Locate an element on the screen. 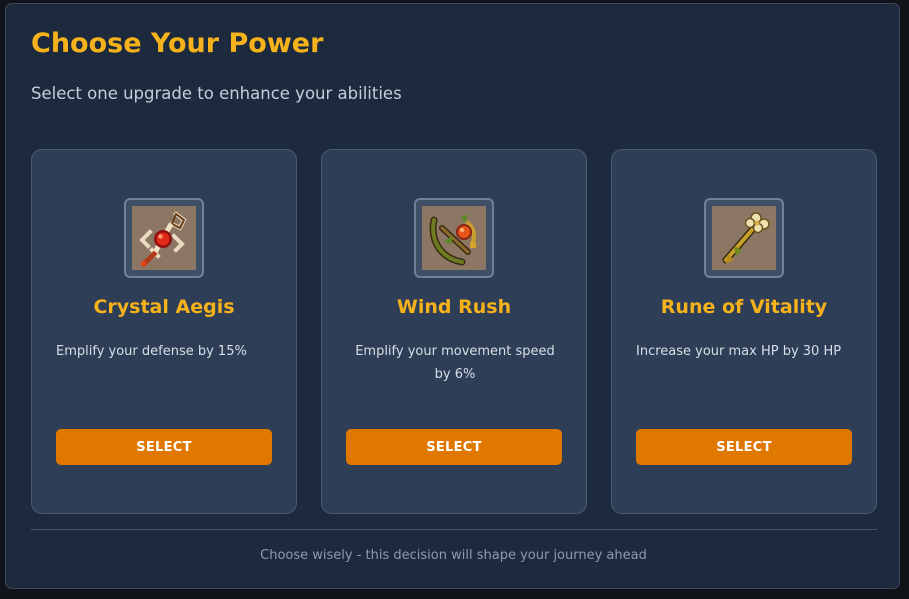 This screenshot has height=599, width=909. card-description: Emplify your defense by 15% is located at coordinates (151, 351).